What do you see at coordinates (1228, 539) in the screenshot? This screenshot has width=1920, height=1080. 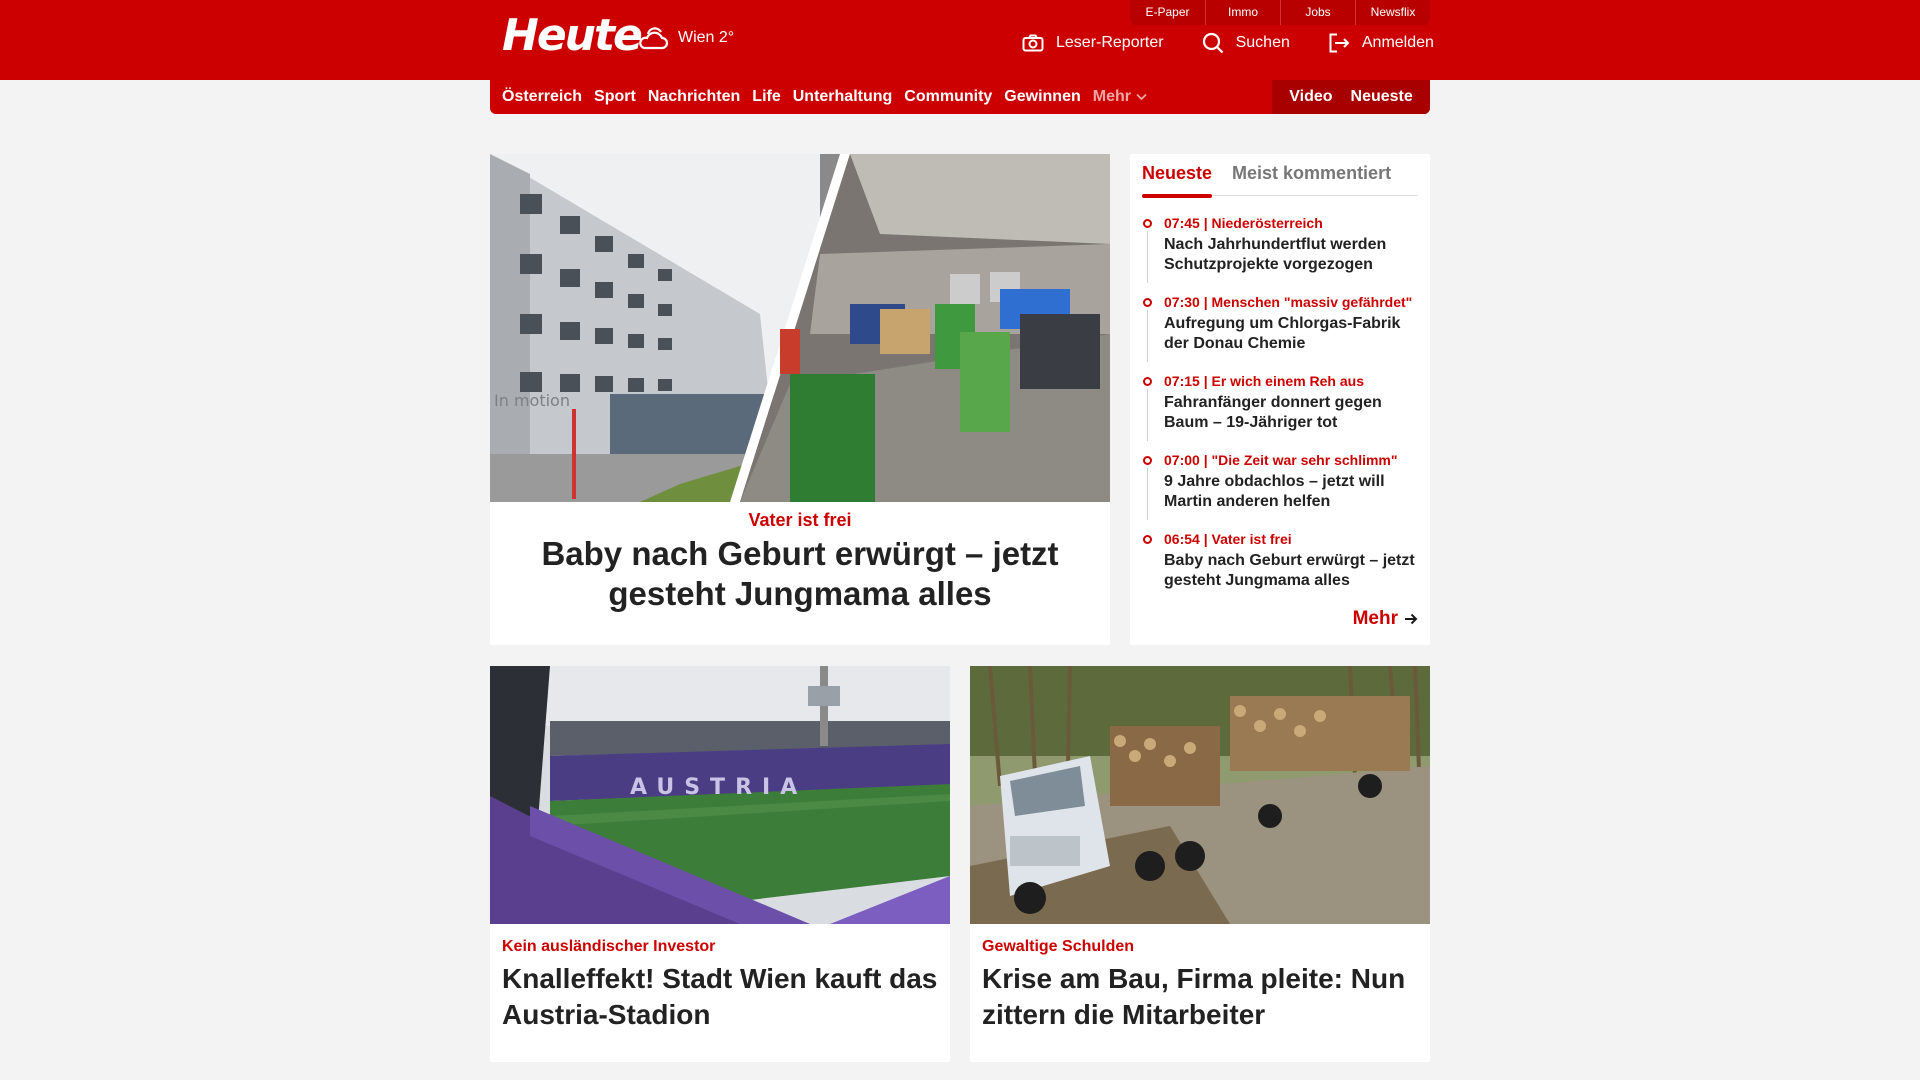 I see `feed-item-meta: 06:54 | Vater ist frei` at bounding box center [1228, 539].